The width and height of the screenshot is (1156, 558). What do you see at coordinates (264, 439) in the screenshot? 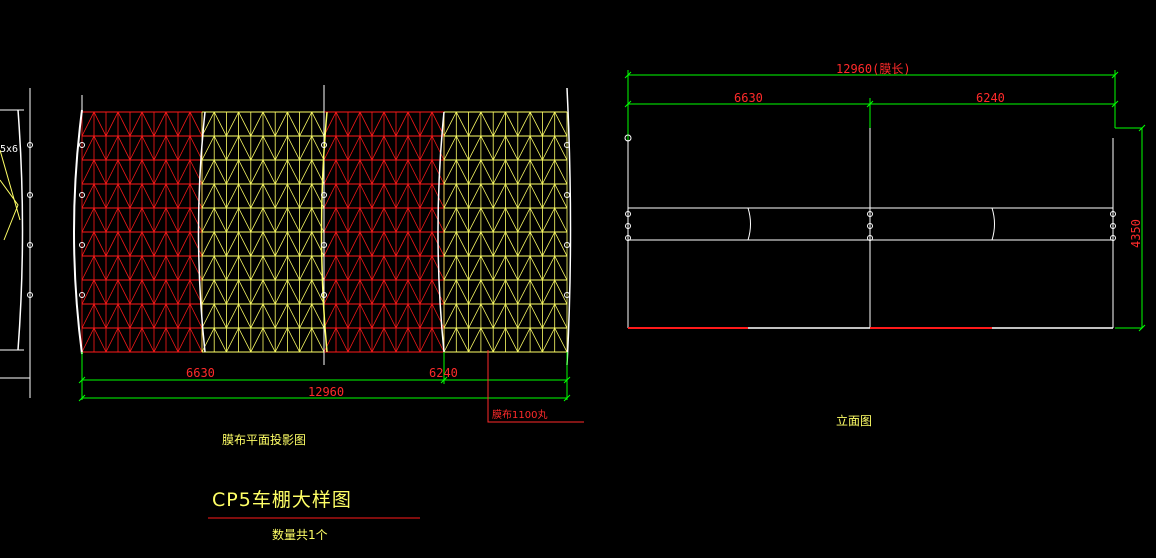
I see `plan-view-caption: 膜布平面投影图` at bounding box center [264, 439].